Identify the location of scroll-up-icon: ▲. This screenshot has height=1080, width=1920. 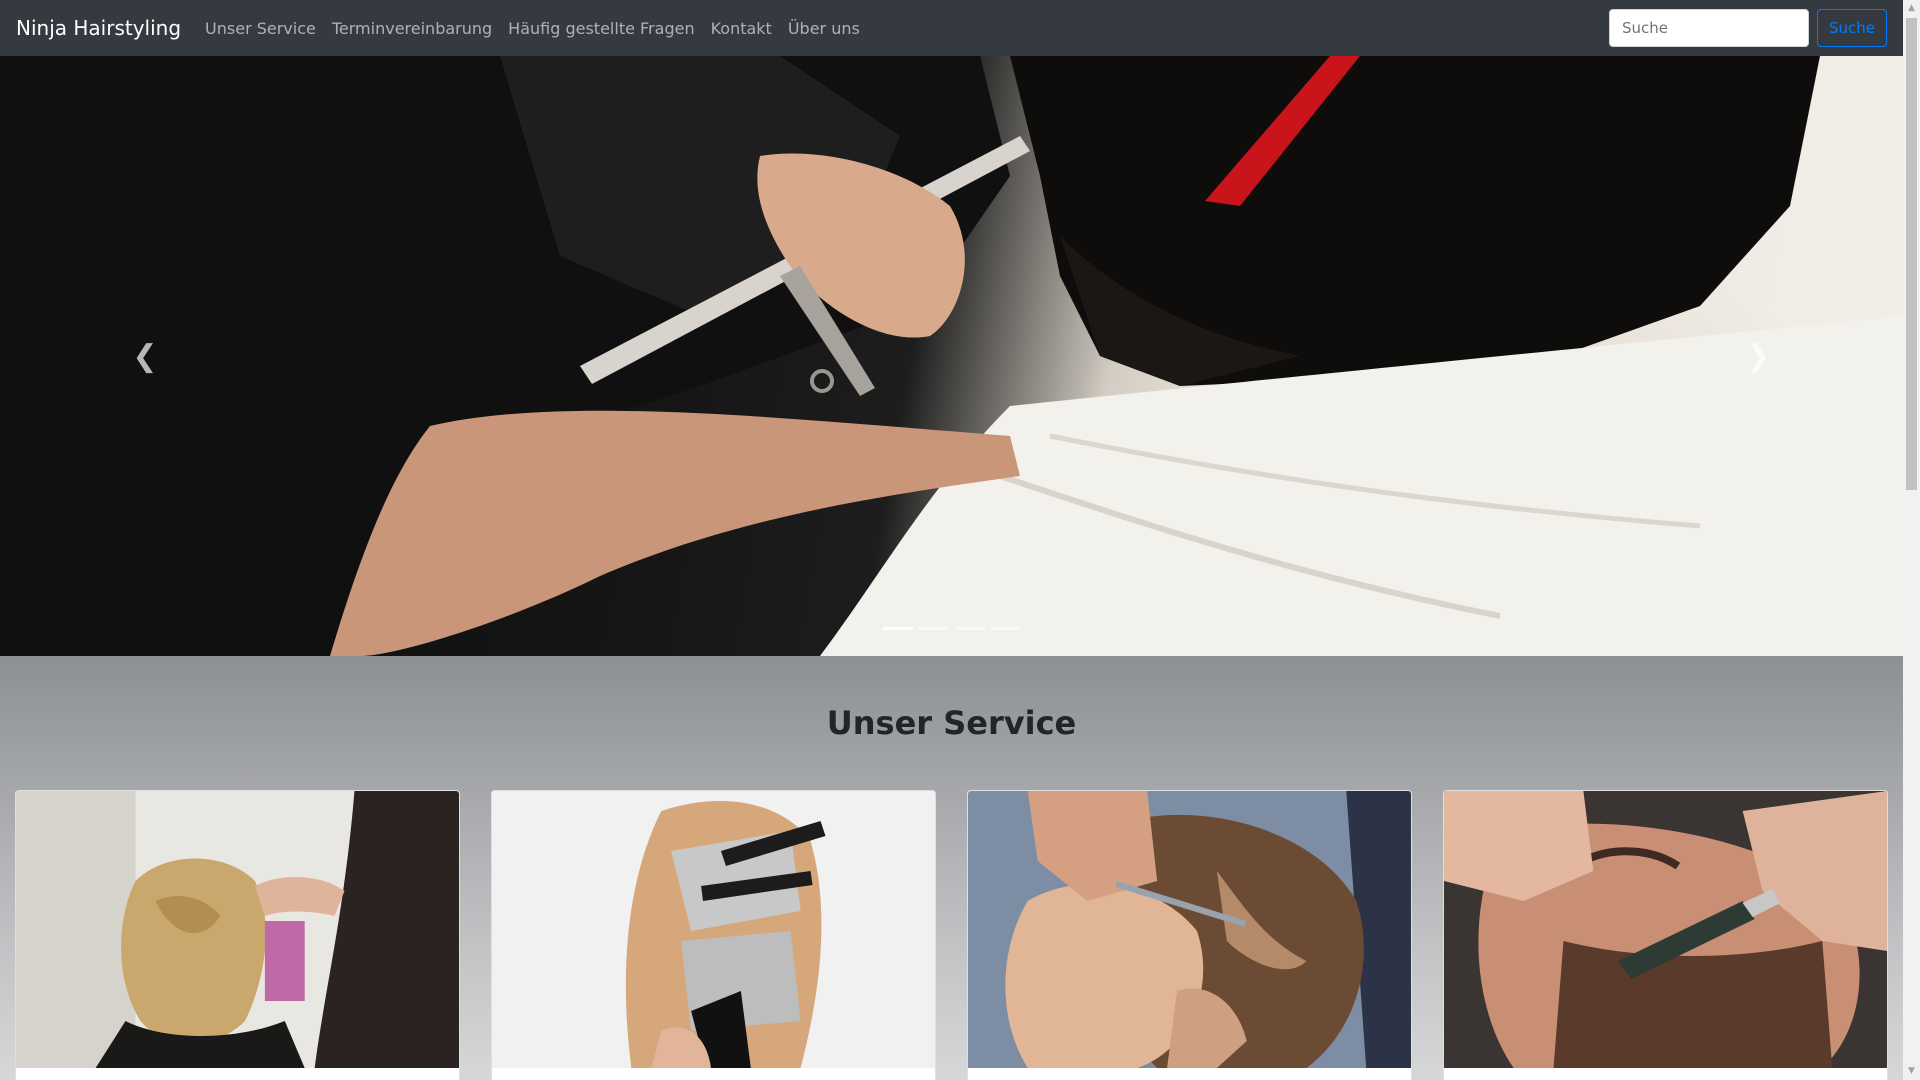
(1911, 8).